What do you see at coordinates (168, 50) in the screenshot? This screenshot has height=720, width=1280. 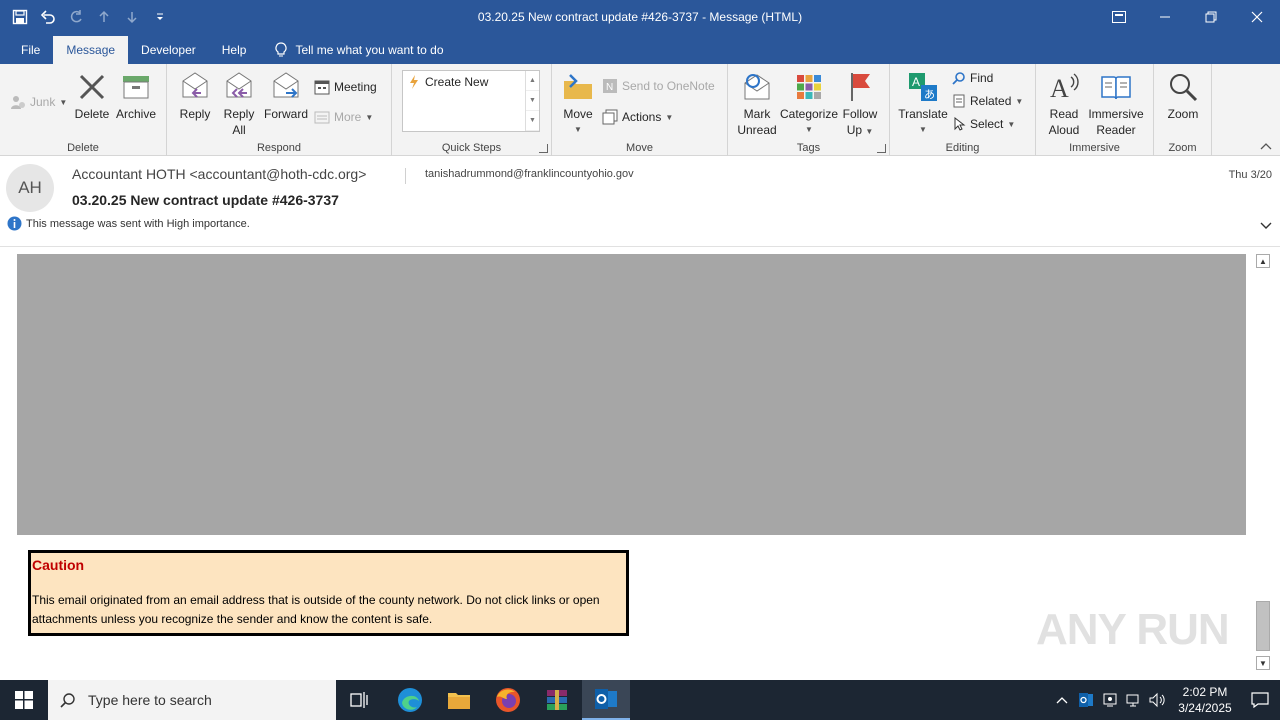 I see `tab-developer: Developer` at bounding box center [168, 50].